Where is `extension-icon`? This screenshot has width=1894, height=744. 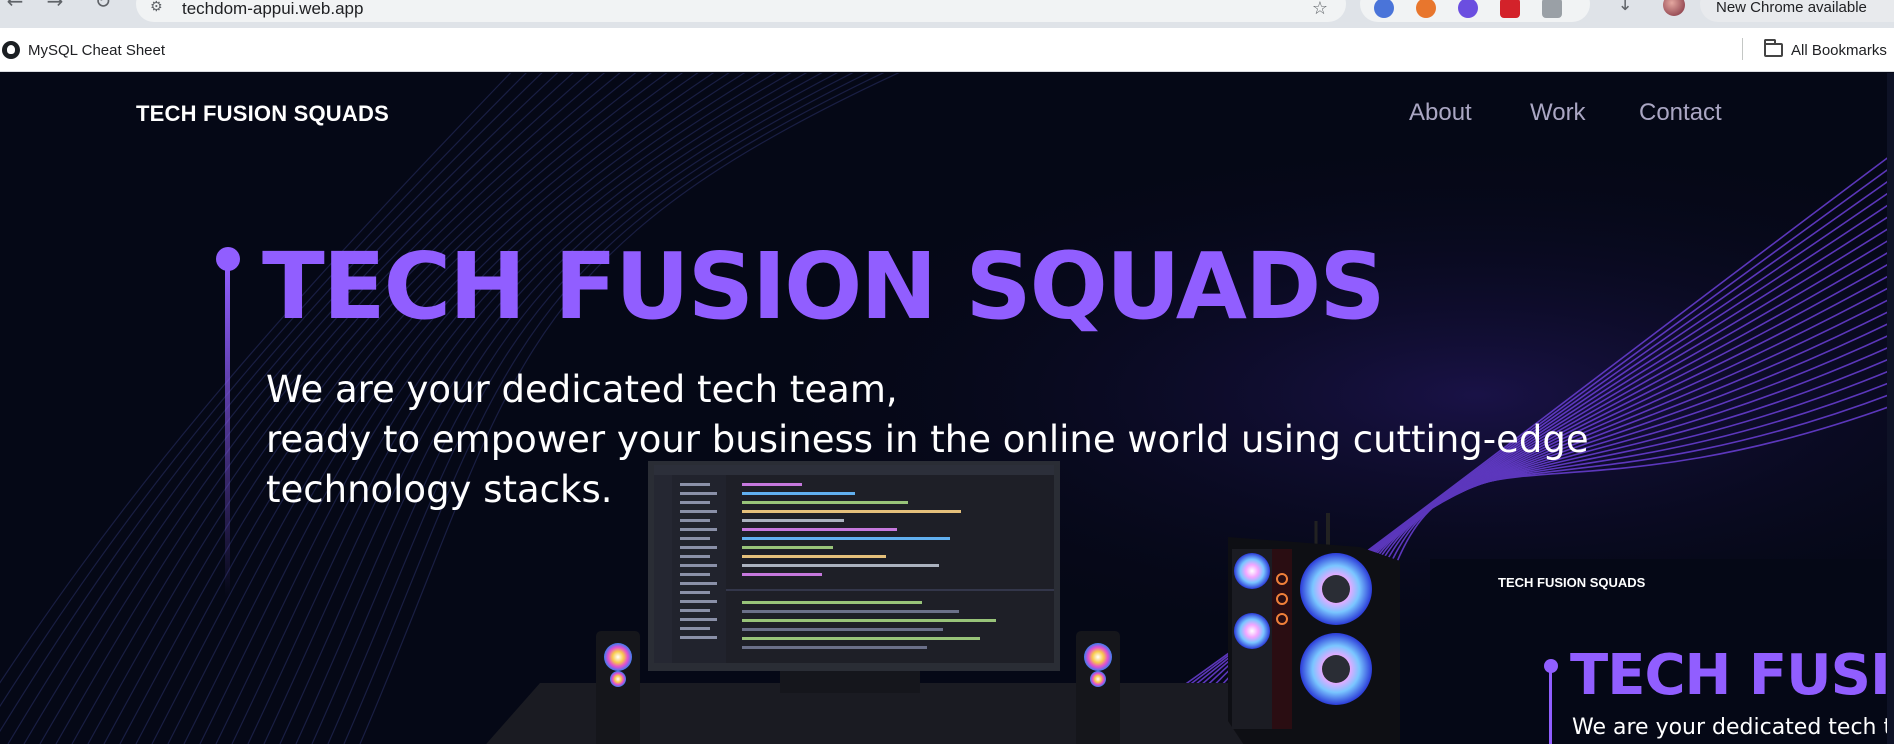 extension-icon is located at coordinates (1384, 9).